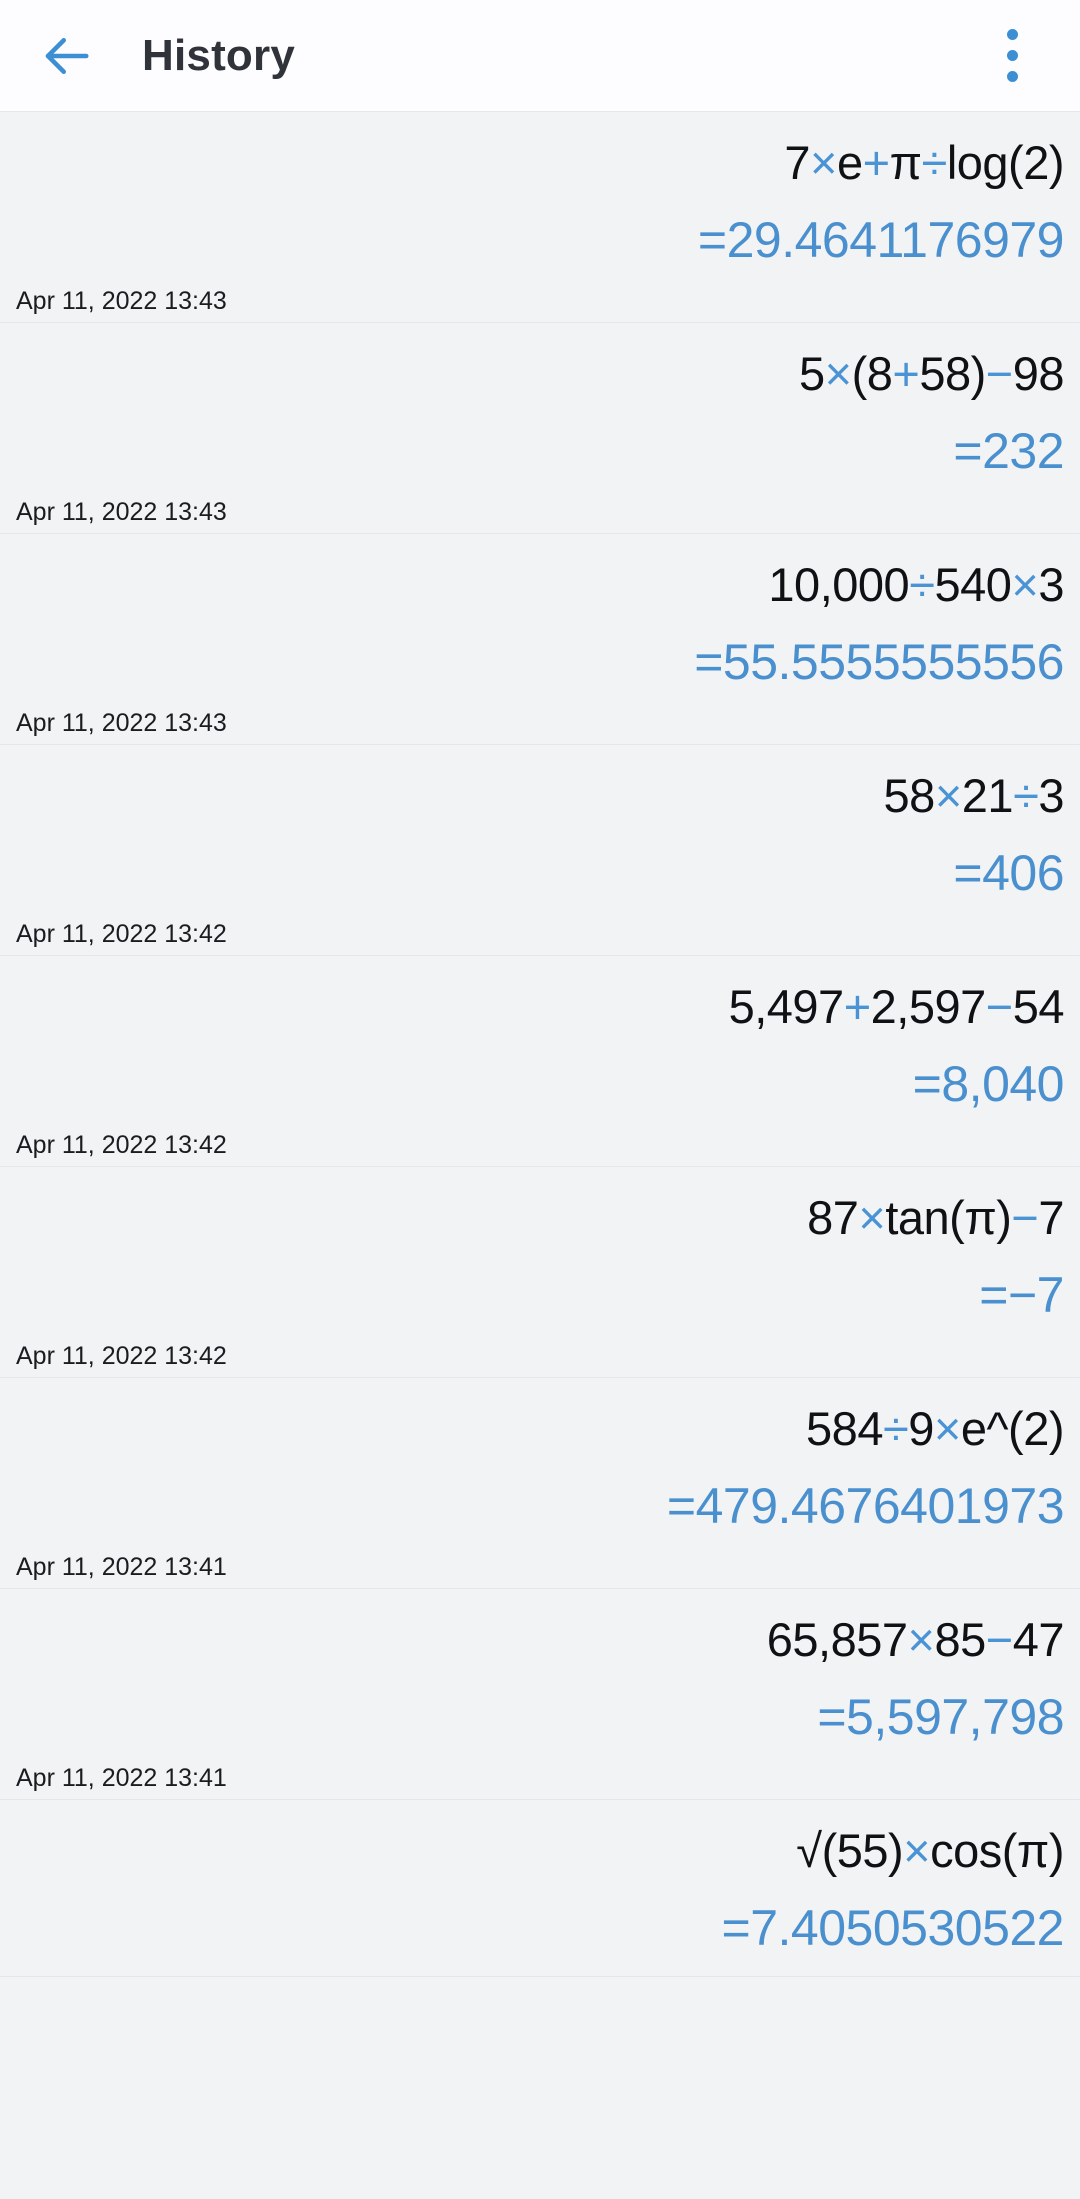  Describe the element at coordinates (540, 428) in the screenshot. I see `history-item: 5×(8+58)−98 =232 Apr 11, 2022 13:43` at that location.